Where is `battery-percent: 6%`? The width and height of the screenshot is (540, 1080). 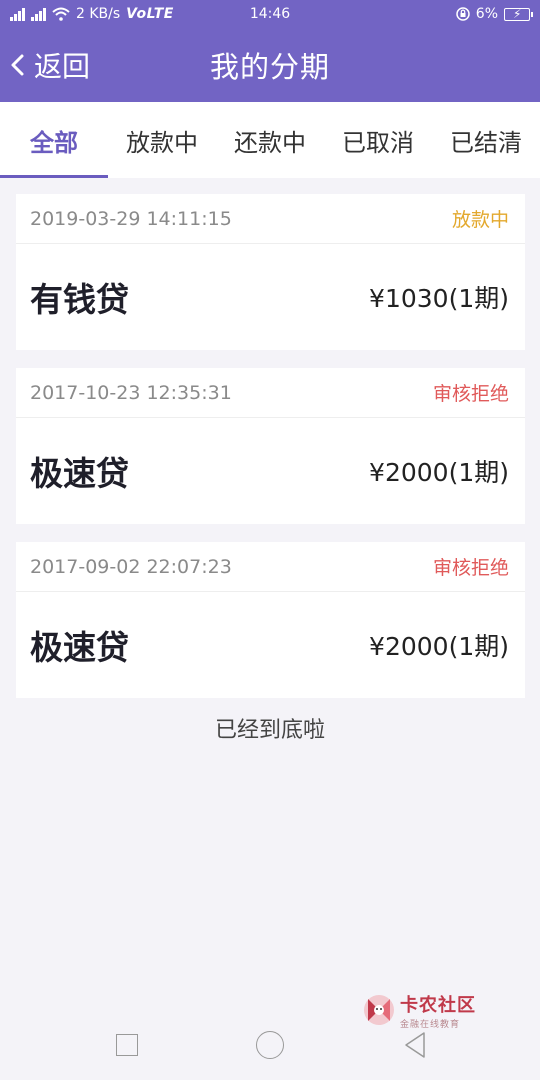
battery-percent: 6% is located at coordinates (486, 14).